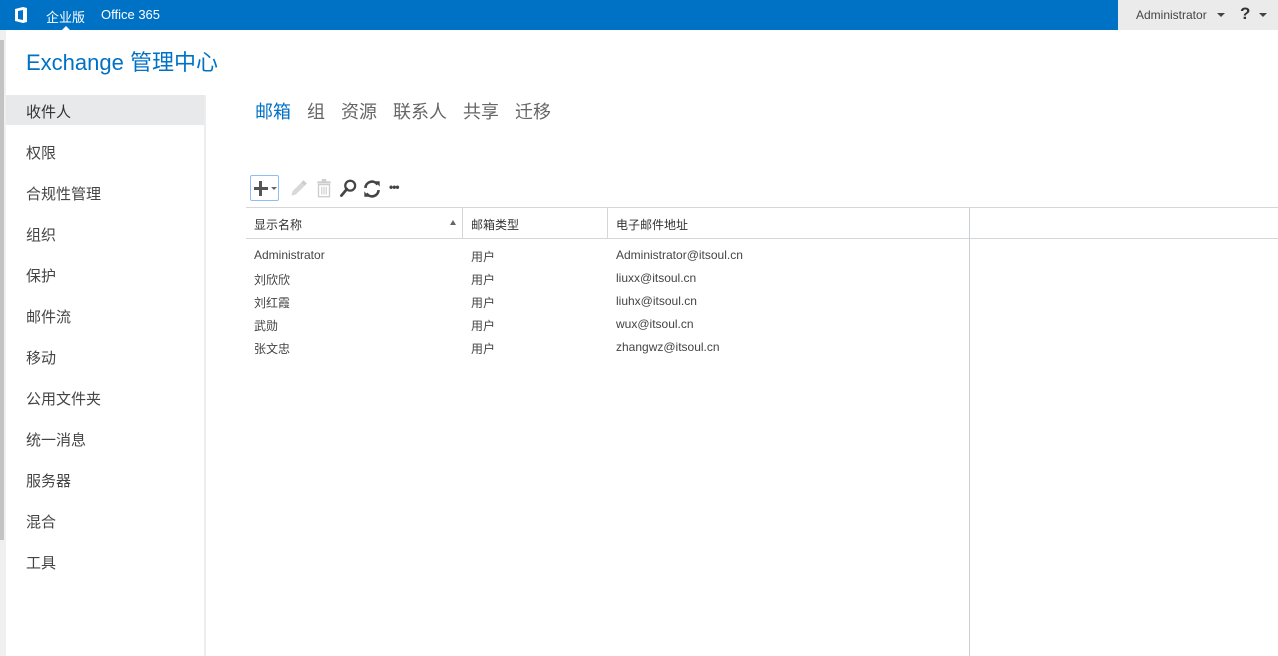  I want to click on sidebar-item-label: 工具, so click(41, 563).